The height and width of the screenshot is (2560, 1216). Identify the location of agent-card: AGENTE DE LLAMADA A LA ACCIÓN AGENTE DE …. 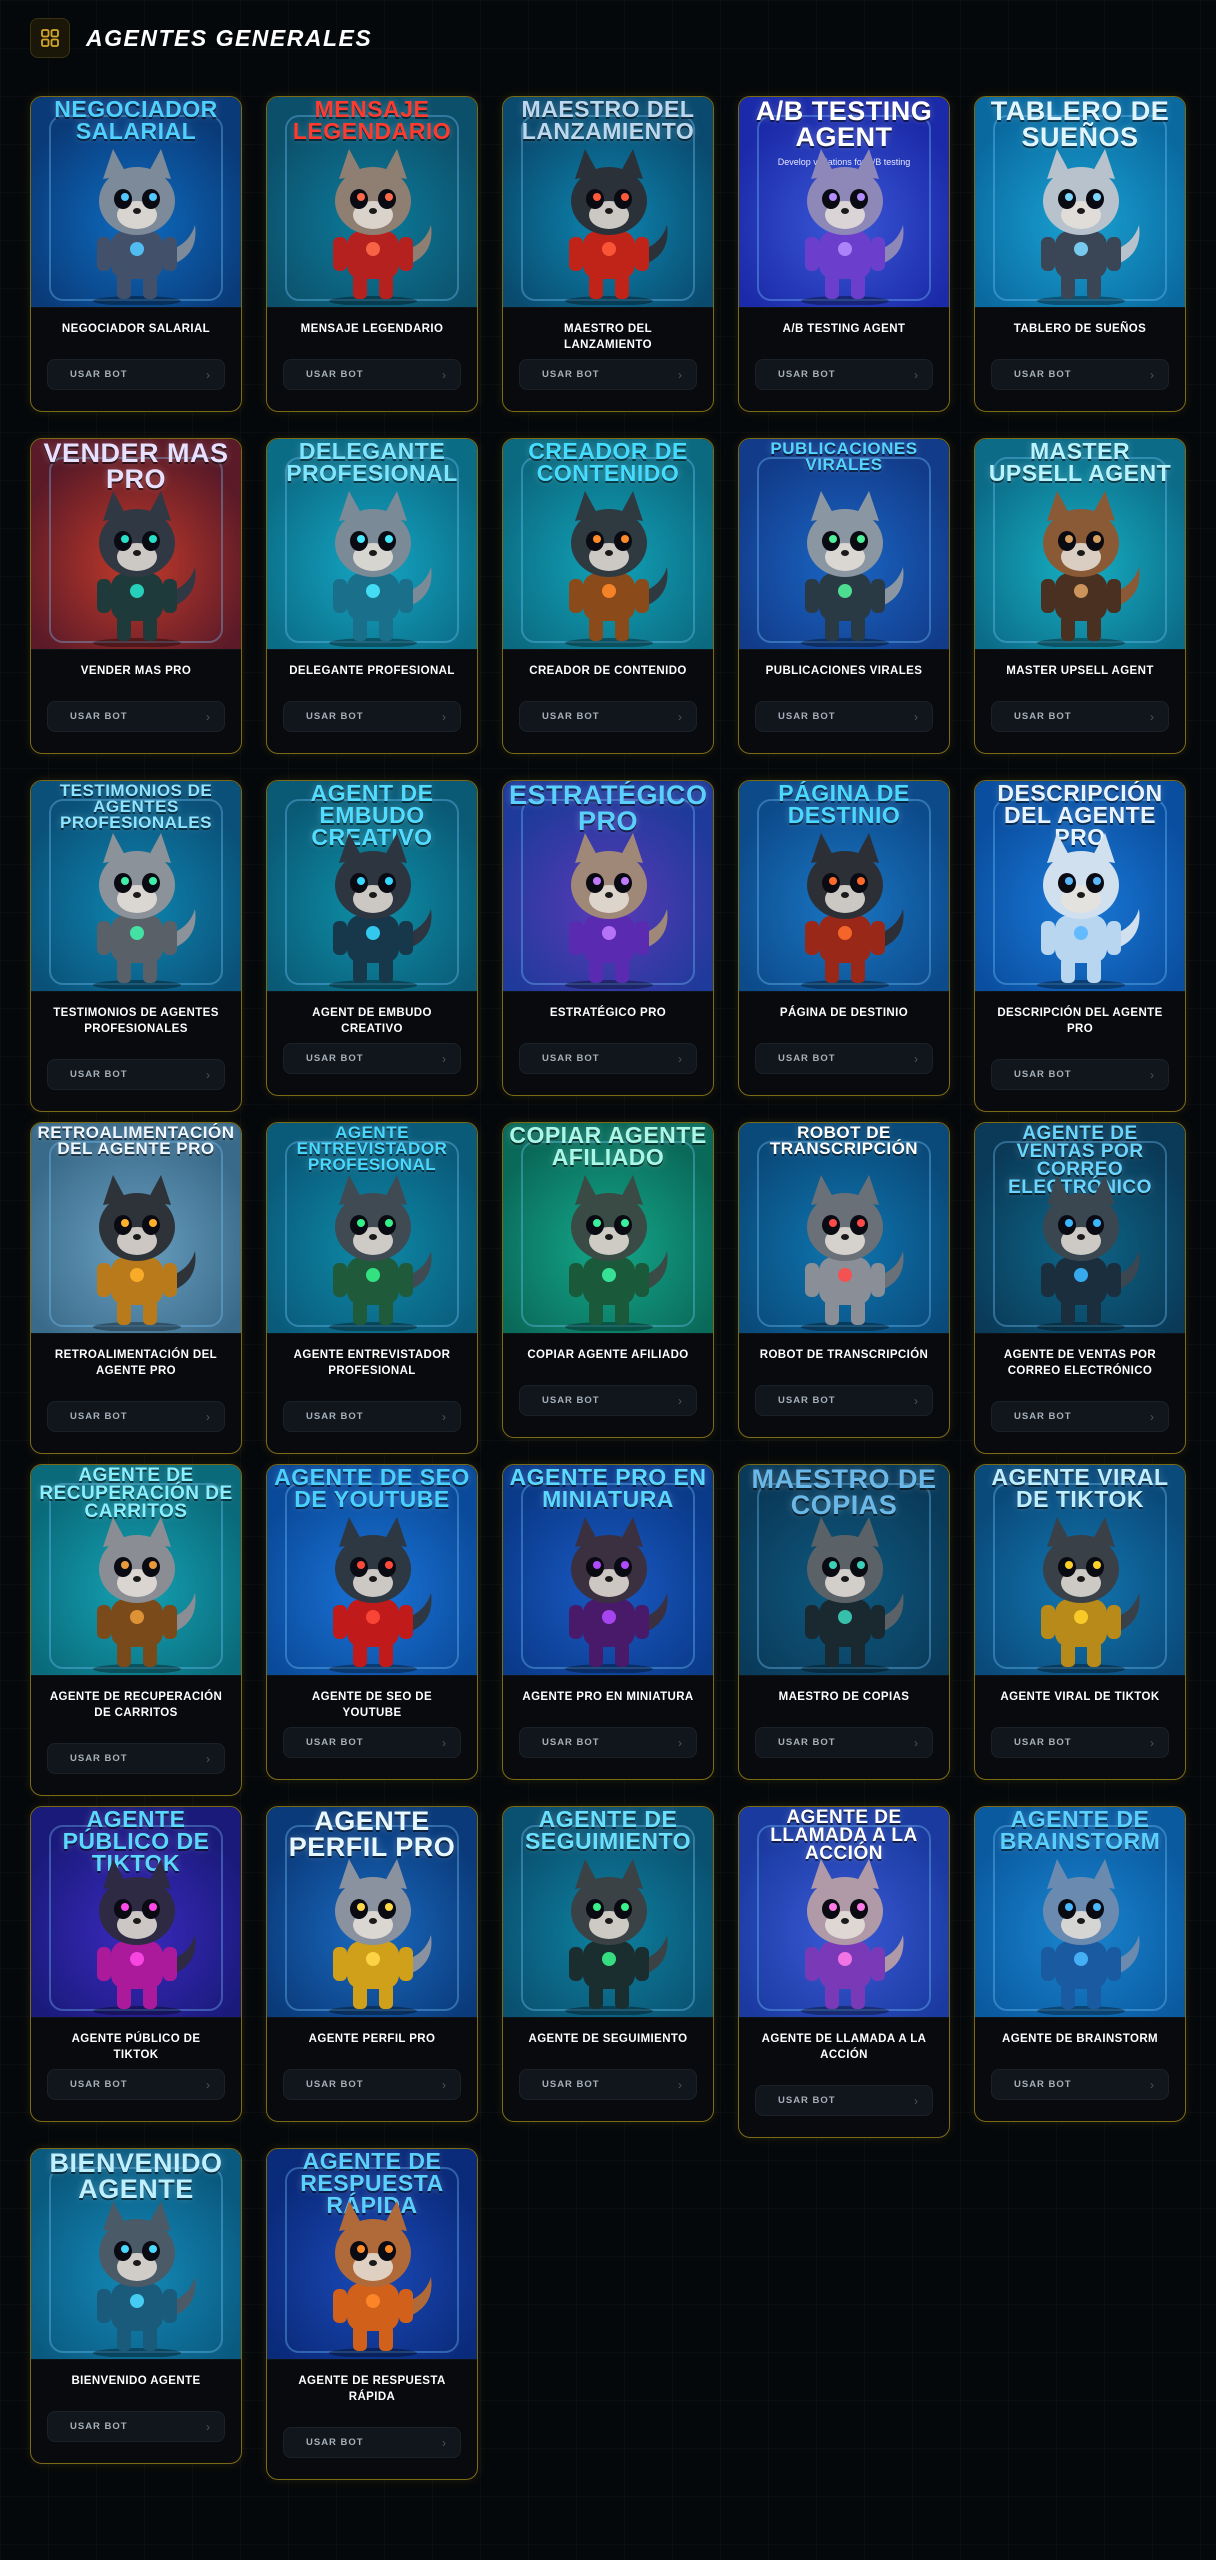
(844, 1972).